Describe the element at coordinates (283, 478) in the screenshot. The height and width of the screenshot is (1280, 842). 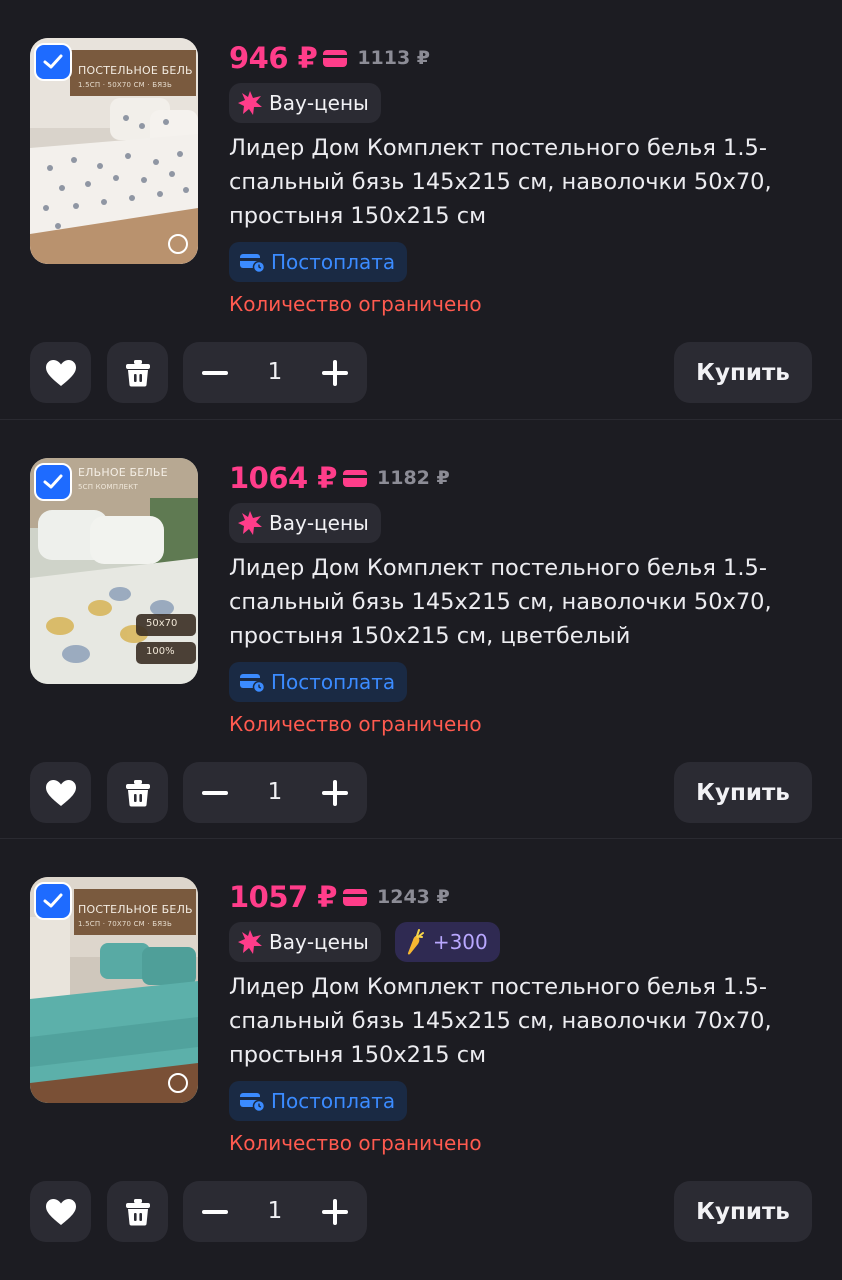
I see `current-price: 1064 ₽` at that location.